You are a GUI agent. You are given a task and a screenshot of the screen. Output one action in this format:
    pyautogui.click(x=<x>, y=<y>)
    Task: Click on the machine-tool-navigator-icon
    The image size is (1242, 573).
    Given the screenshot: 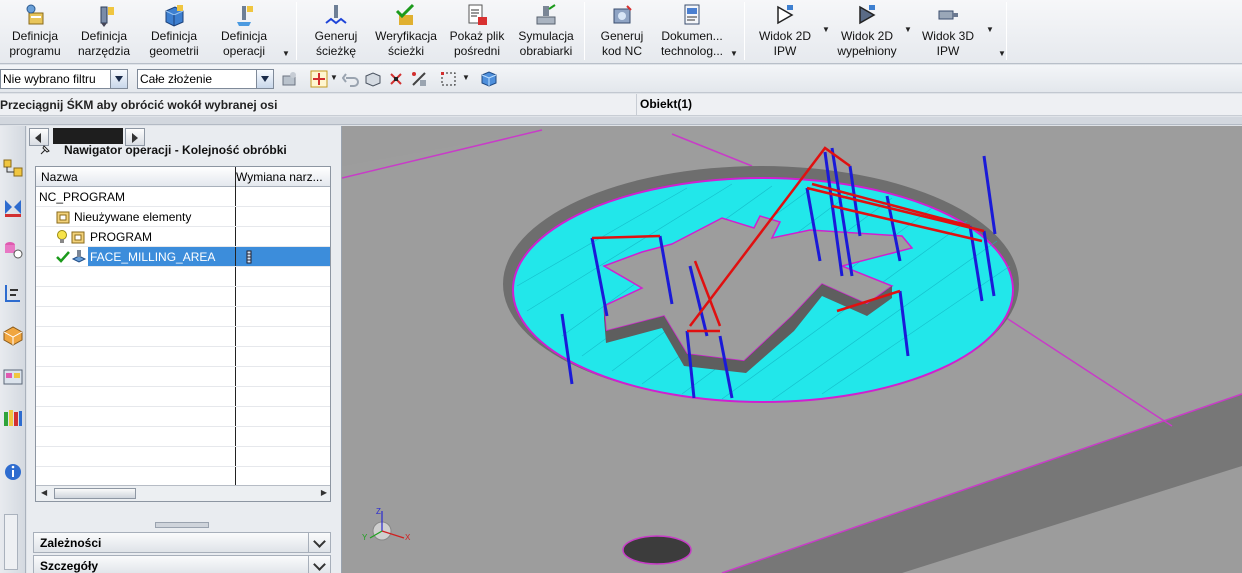 What is the action you would take?
    pyautogui.click(x=13, y=207)
    